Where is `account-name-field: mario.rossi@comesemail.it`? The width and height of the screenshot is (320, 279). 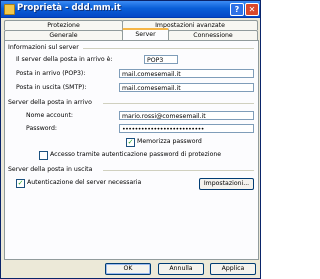
account-name-field: mario.rossi@comesemail.it is located at coordinates (186, 115).